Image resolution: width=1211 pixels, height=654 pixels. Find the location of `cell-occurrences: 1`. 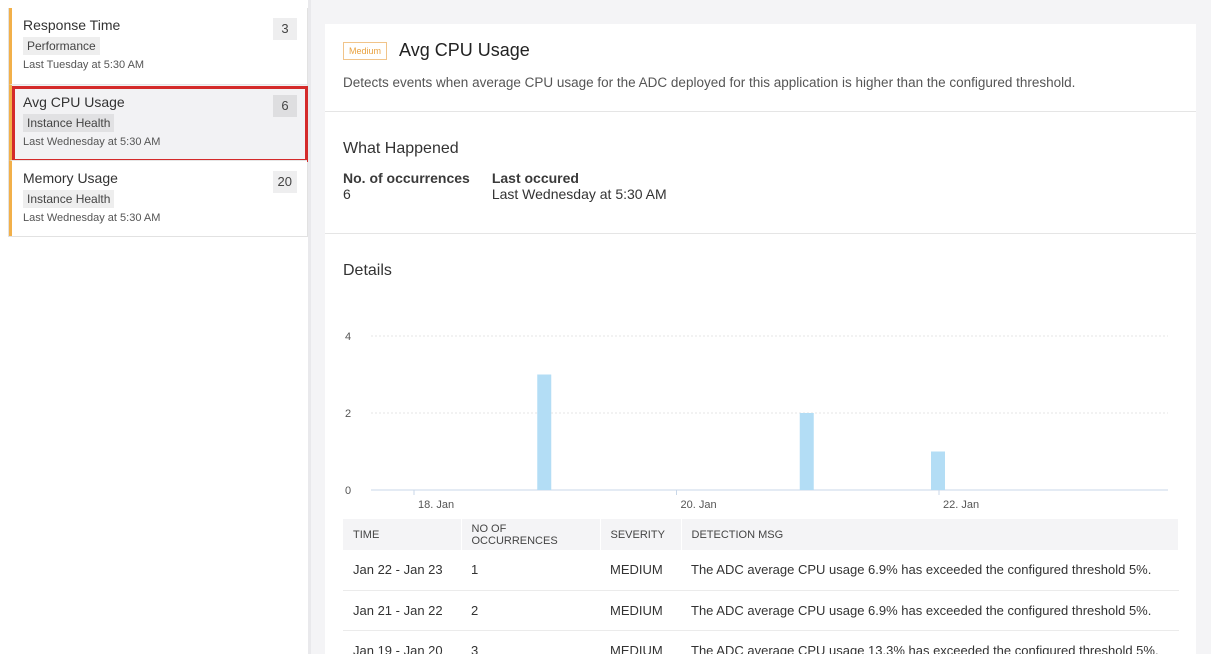

cell-occurrences: 1 is located at coordinates (530, 570).